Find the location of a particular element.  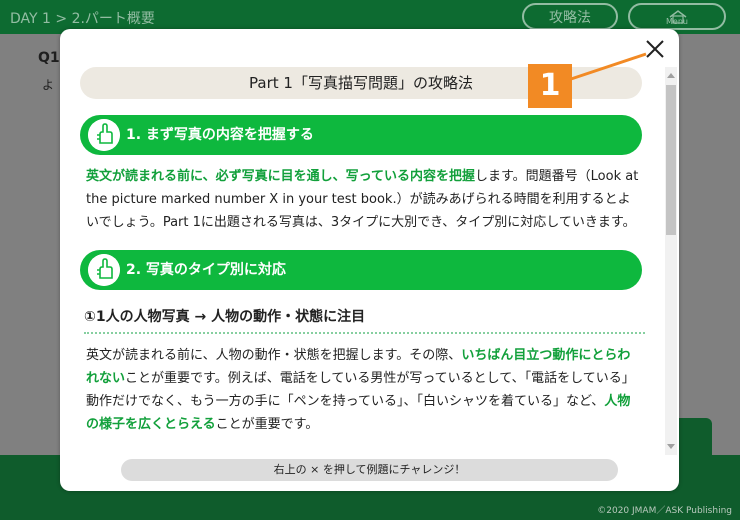

instruction-pill: 右上の × を押して例題にチャレンジ！ is located at coordinates (369, 470).